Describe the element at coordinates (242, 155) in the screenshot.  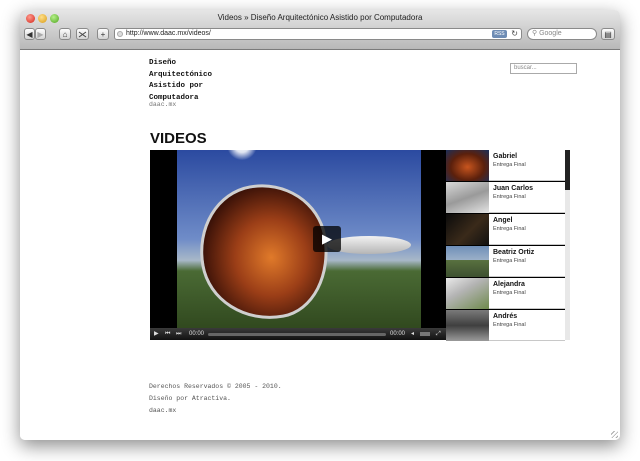
I see `sun-glow` at that location.